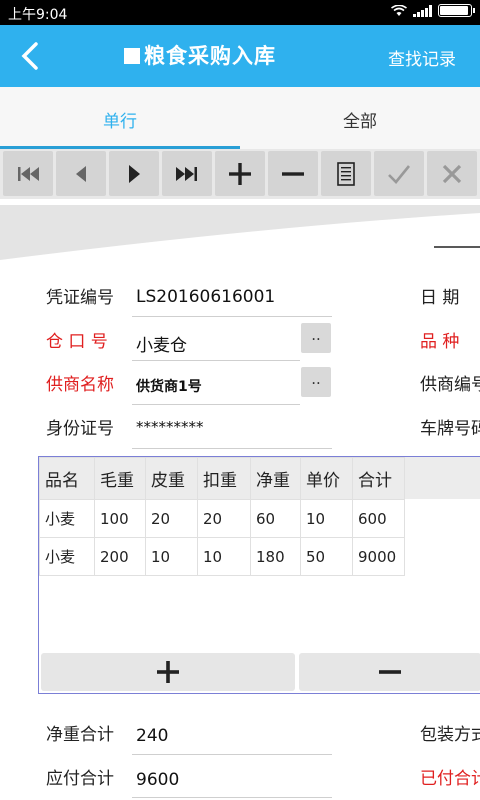 The width and height of the screenshot is (480, 800). I want to click on app-bar: 粮食采购入库 查找记录, so click(240, 56).